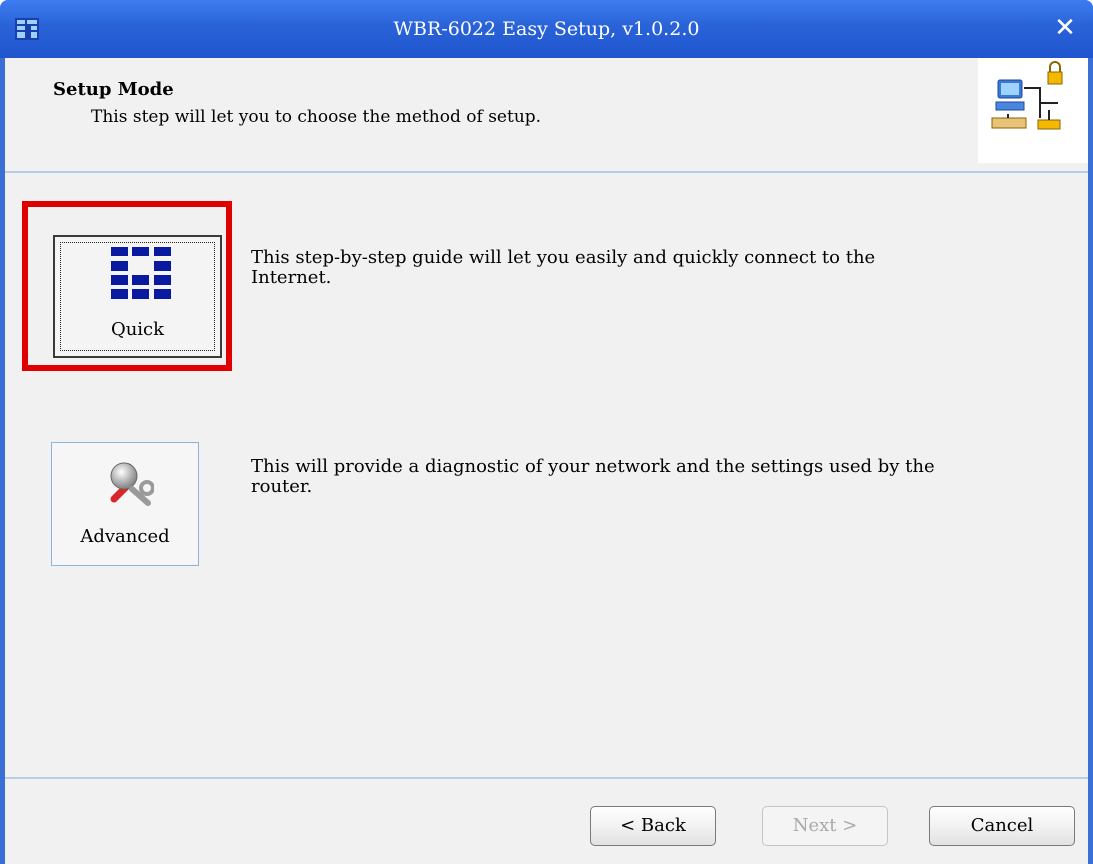 The width and height of the screenshot is (1093, 864). What do you see at coordinates (546, 172) in the screenshot?
I see `header-separator` at bounding box center [546, 172].